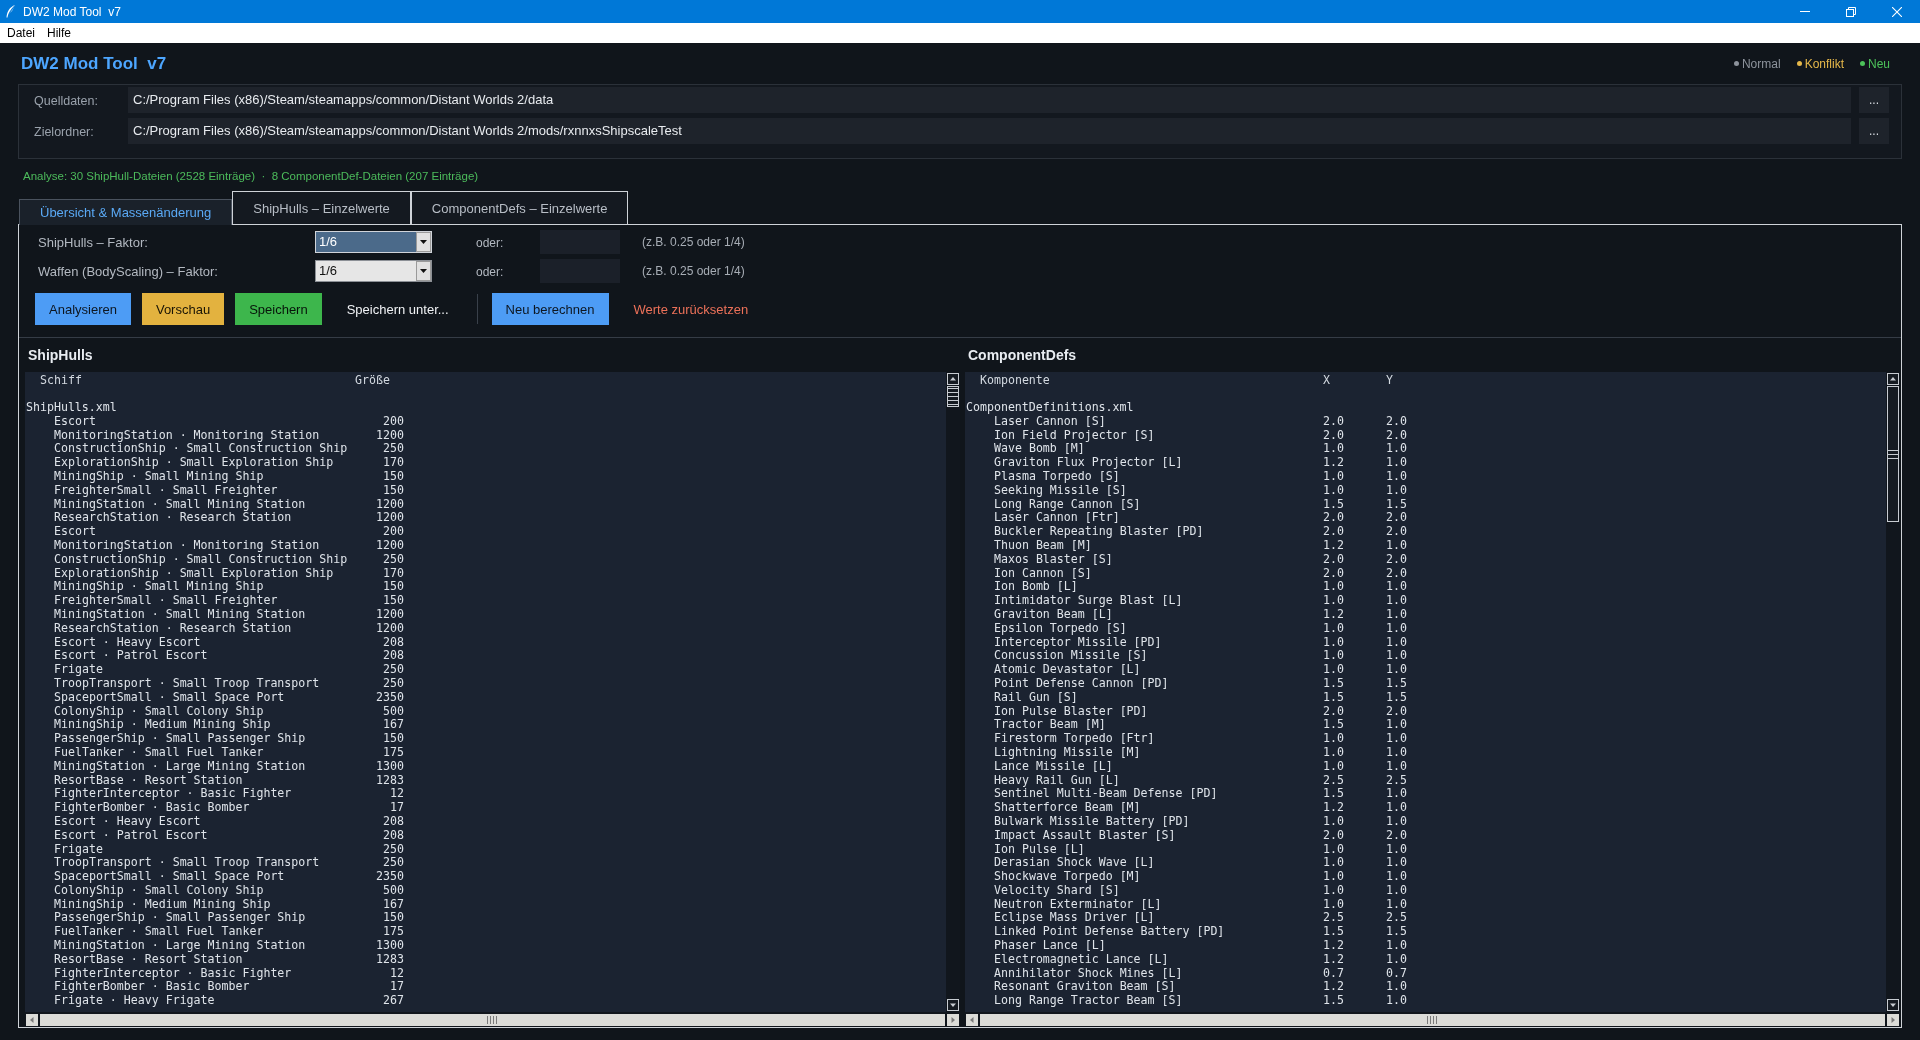  What do you see at coordinates (1043, 572) in the screenshot?
I see `component-name: Ion Cannon [S]` at bounding box center [1043, 572].